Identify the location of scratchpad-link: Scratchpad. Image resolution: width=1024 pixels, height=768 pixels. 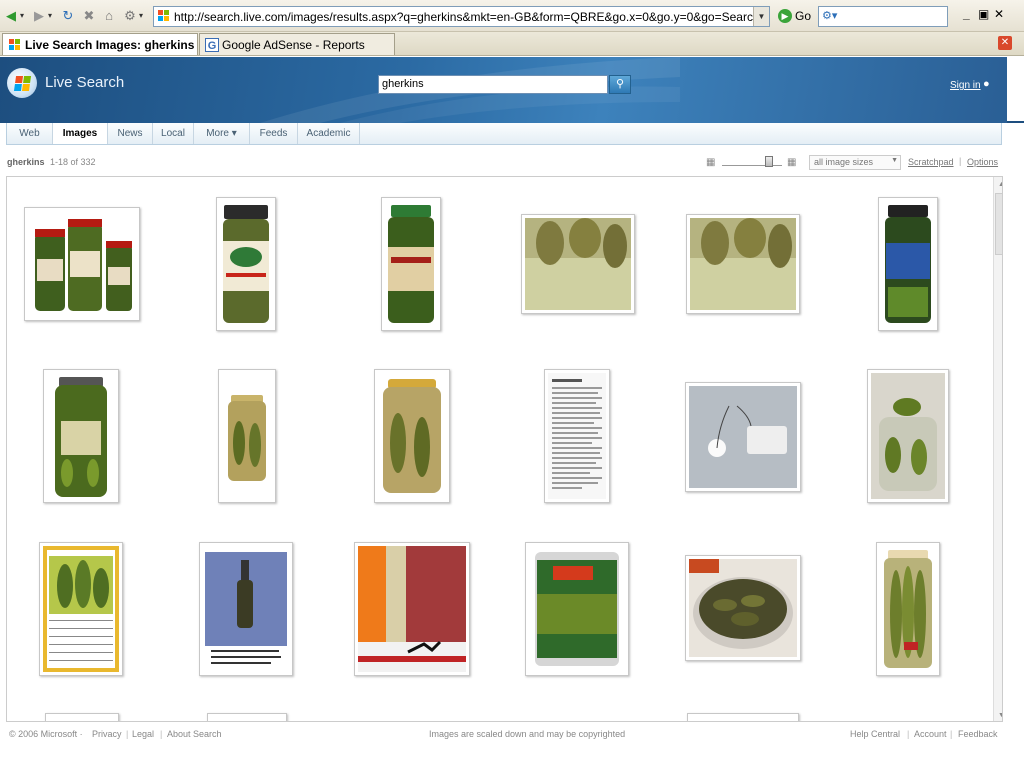
(931, 162).